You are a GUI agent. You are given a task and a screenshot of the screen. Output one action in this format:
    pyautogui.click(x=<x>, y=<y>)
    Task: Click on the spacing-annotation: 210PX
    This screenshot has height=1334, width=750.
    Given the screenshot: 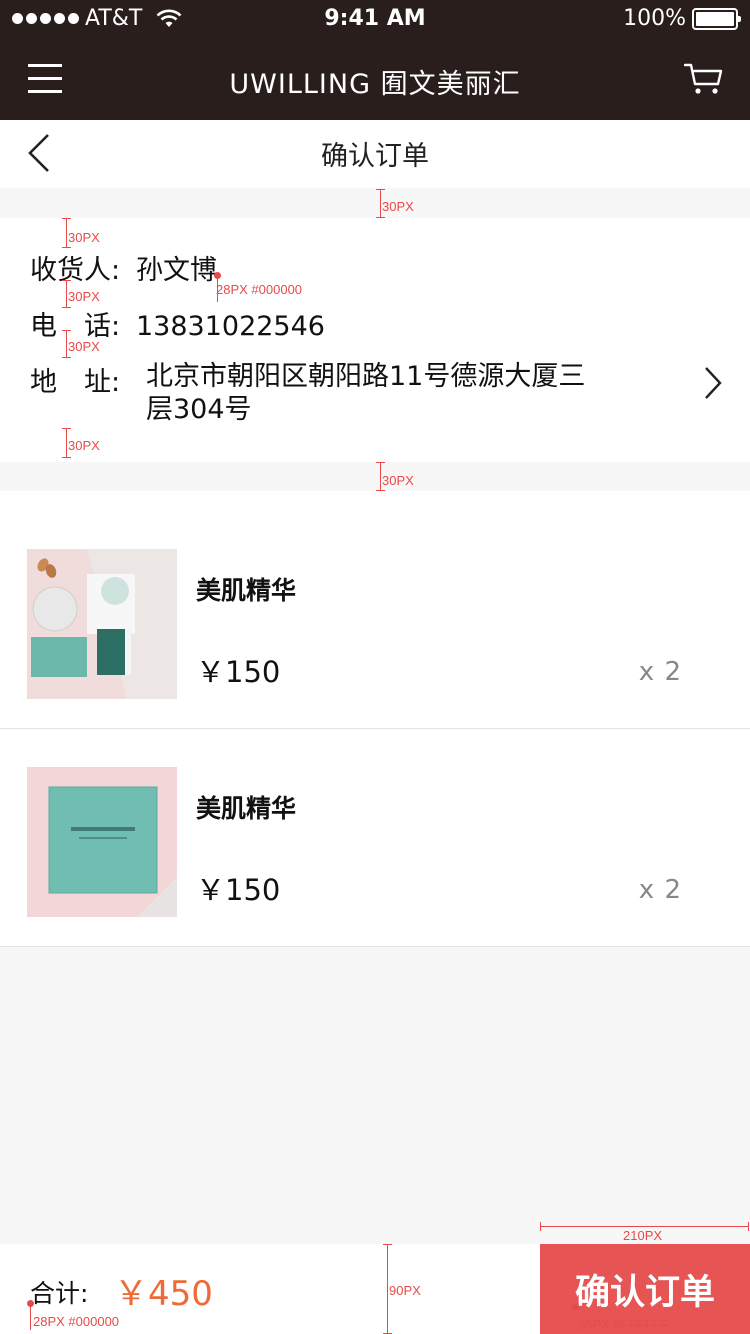 What is the action you would take?
    pyautogui.click(x=643, y=1235)
    